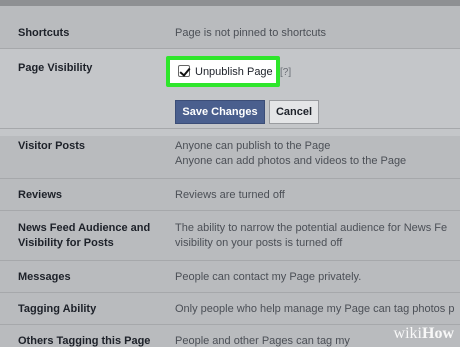  I want to click on row-label-news-feed-1: News Feed Audience and, so click(84, 228).